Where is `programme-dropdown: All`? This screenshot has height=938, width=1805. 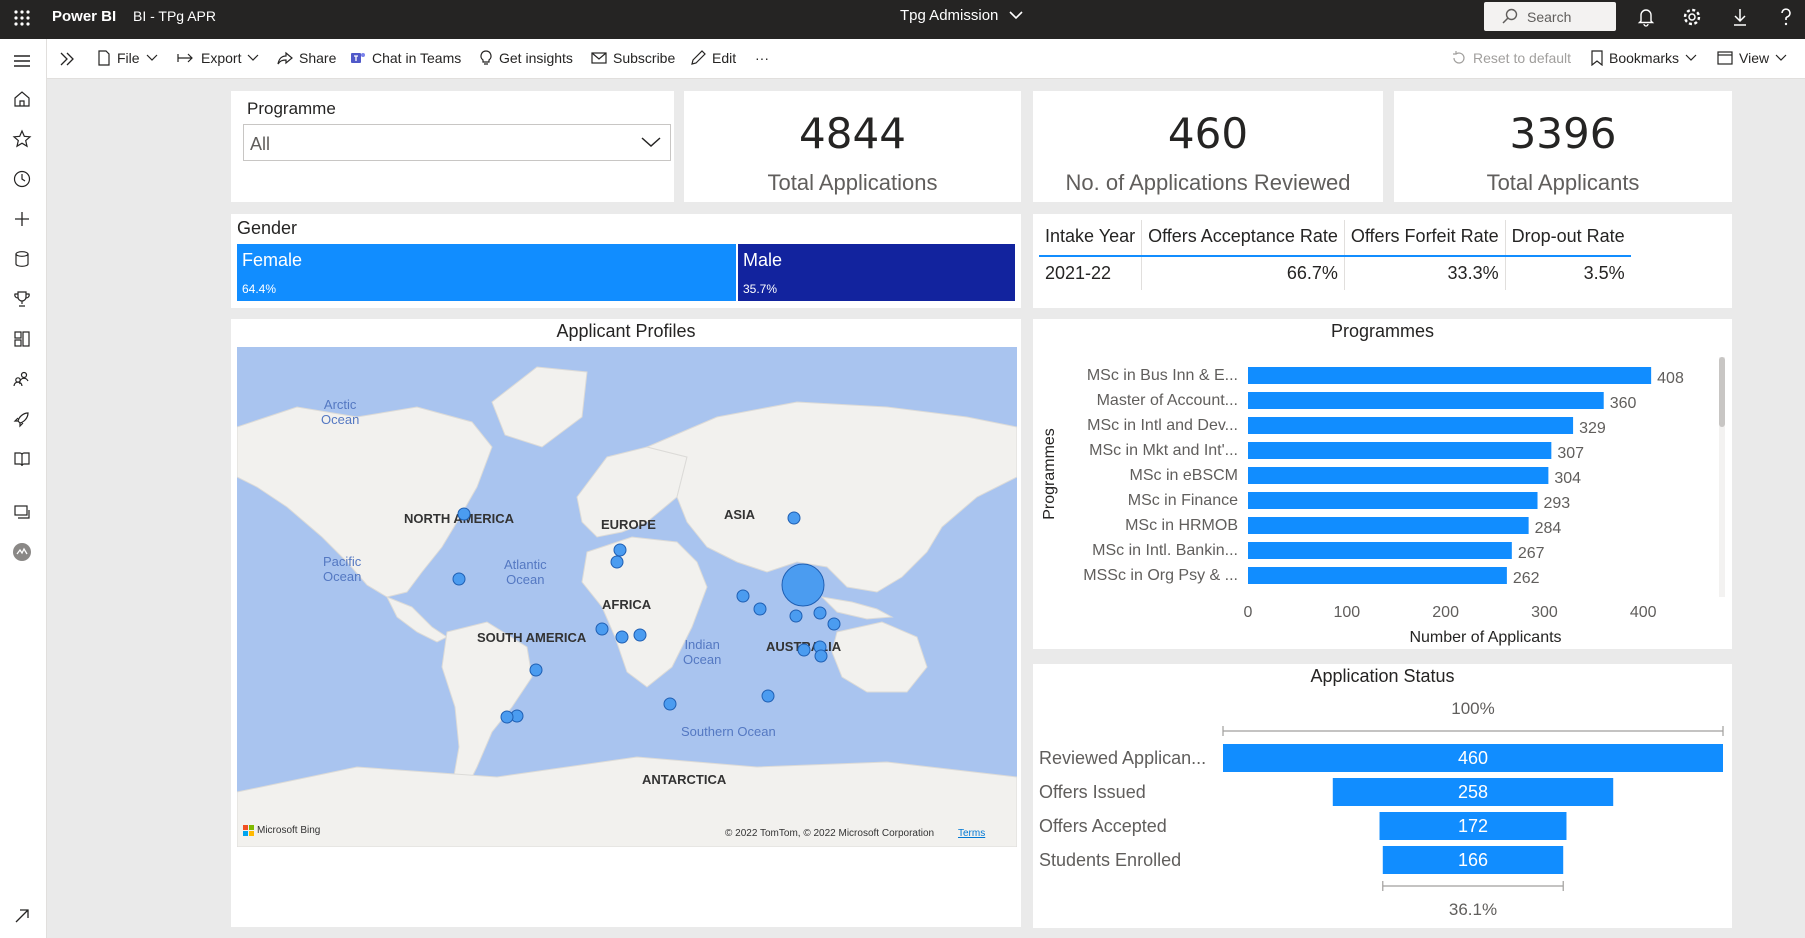
programme-dropdown: All is located at coordinates (457, 142).